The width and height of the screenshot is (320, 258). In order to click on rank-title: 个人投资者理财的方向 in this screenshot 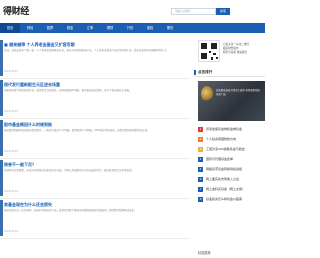, I will do `click(221, 139)`.